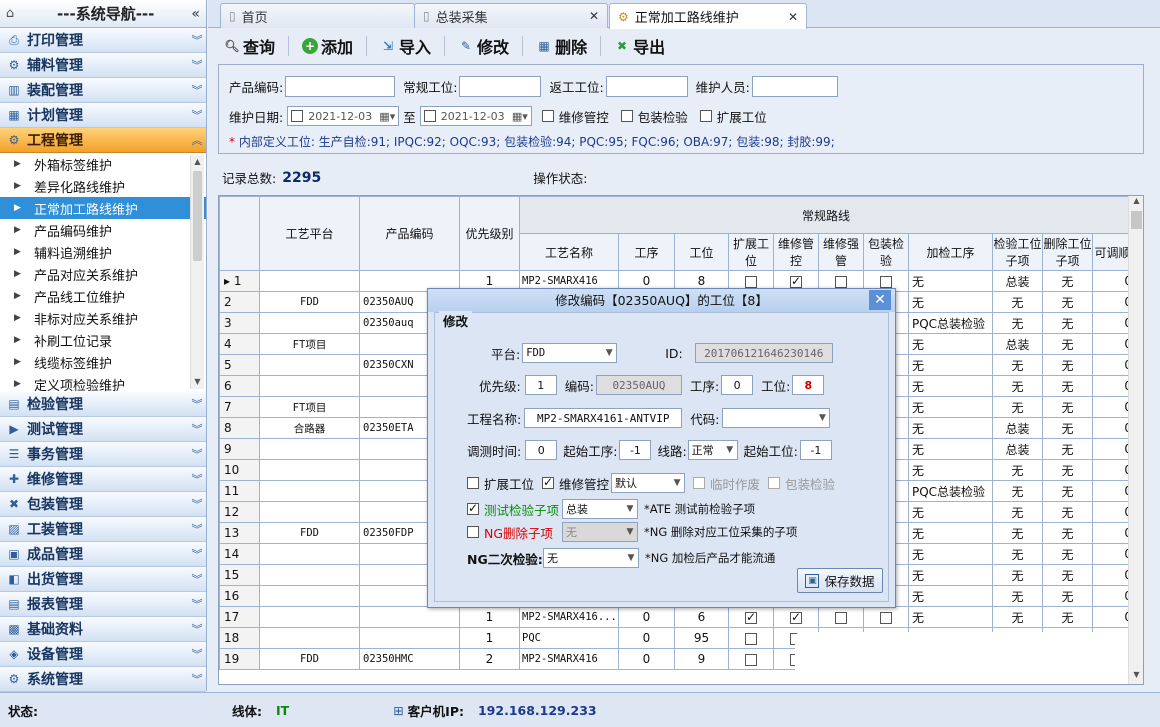  I want to click on line-select: 正常 ▼, so click(712, 450).